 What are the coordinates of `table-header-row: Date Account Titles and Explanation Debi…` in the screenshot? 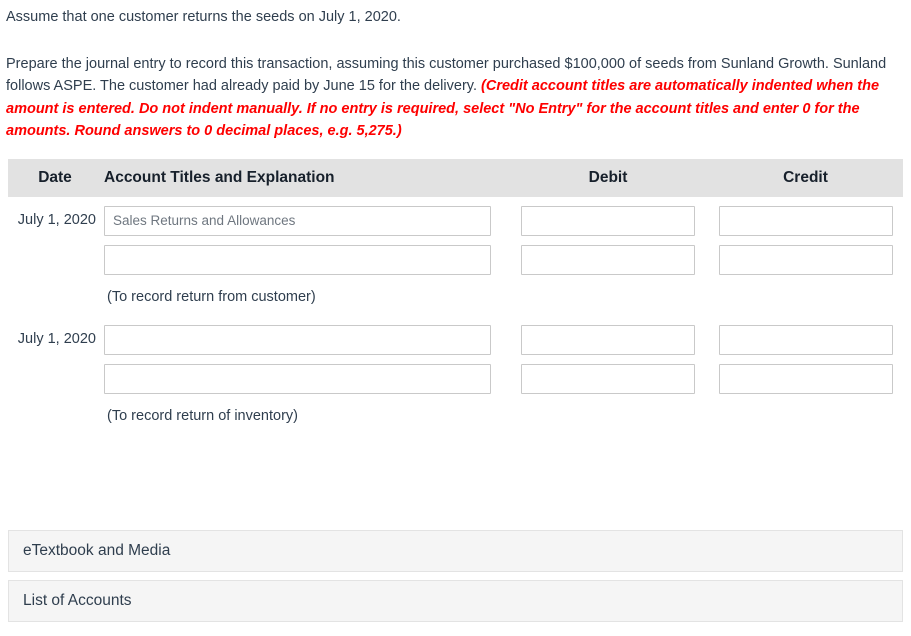 It's located at (455, 178).